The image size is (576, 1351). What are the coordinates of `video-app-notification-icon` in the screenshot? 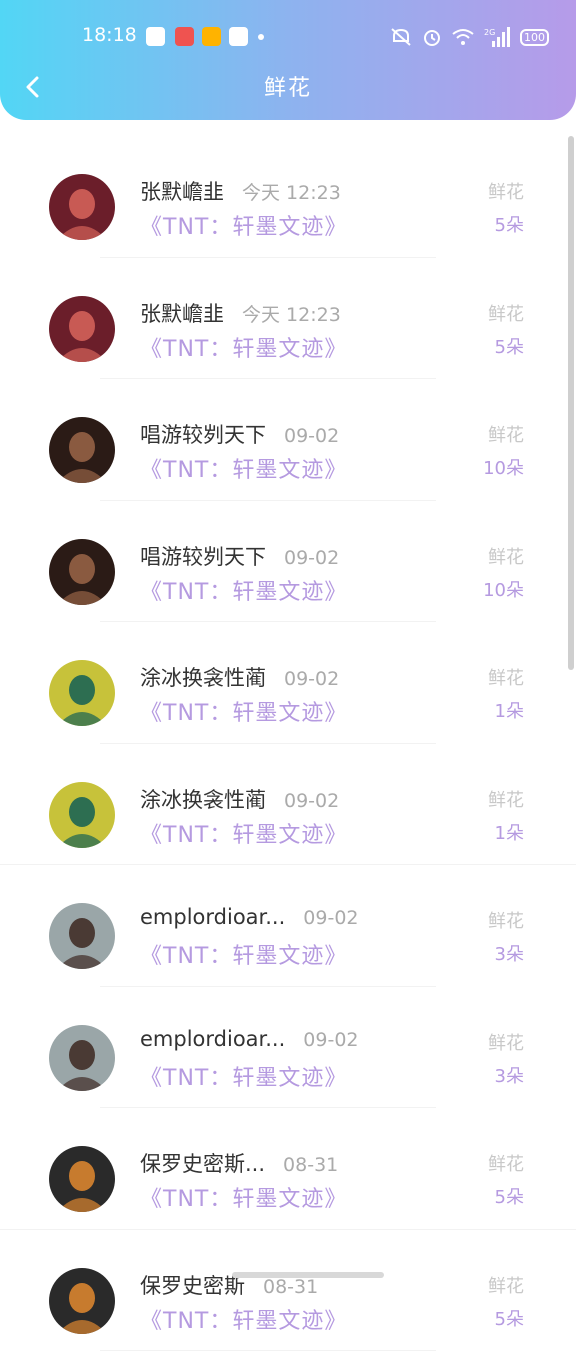 It's located at (155, 36).